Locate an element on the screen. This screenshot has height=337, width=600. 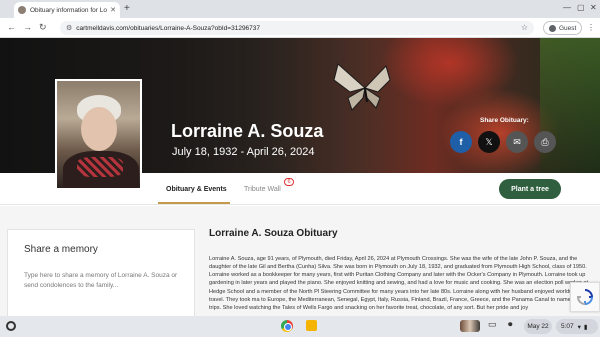
print-button: ⎙ is located at coordinates (545, 142).